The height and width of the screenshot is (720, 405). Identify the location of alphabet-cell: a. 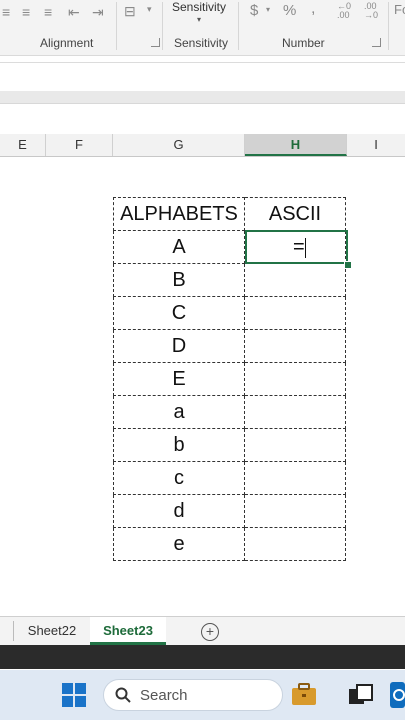
(179, 412).